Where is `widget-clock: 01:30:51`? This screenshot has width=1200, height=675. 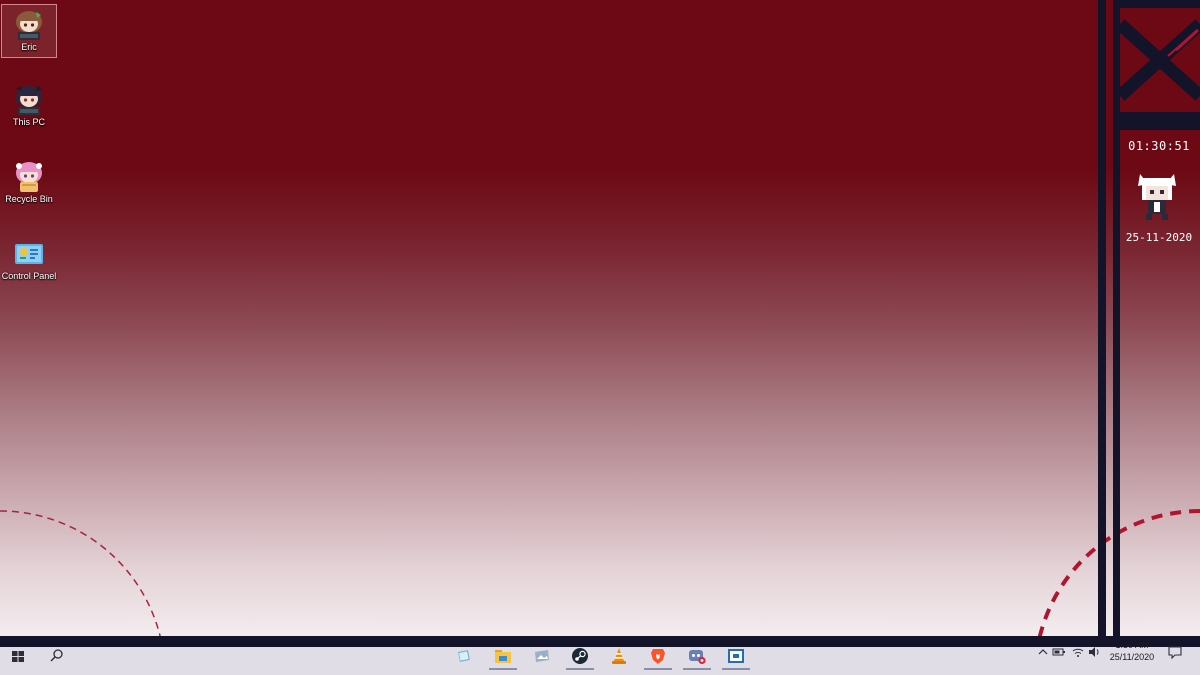
widget-clock: 01:30:51 is located at coordinates (1159, 146).